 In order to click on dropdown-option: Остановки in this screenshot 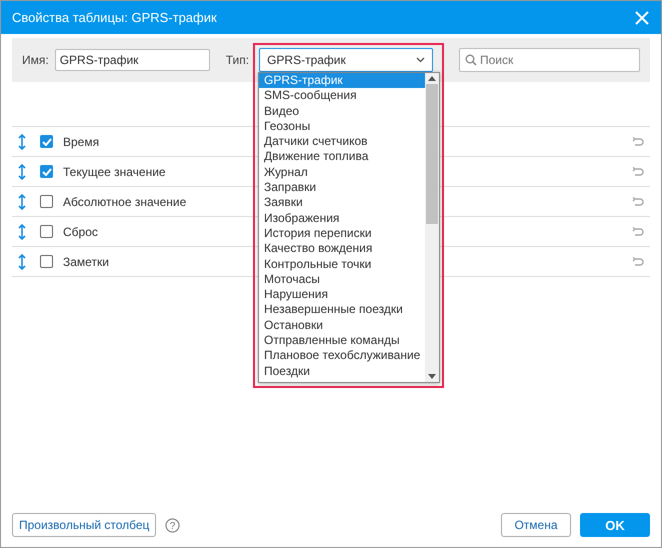, I will do `click(342, 326)`.